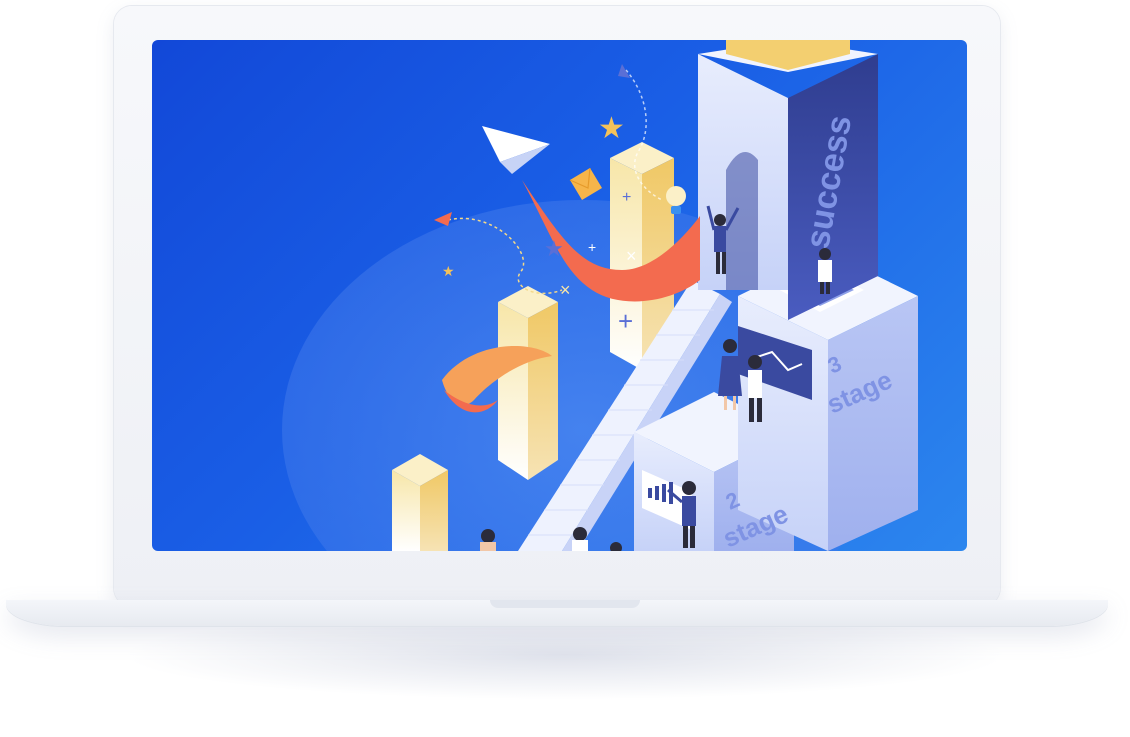 This screenshot has width=1130, height=737. Describe the element at coordinates (631, 256) in the screenshot. I see `cross-icon-2: ×` at that location.